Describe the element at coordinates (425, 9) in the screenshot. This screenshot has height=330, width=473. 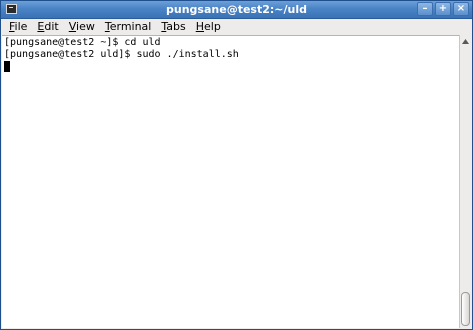
I see `minimize-button: –` at that location.